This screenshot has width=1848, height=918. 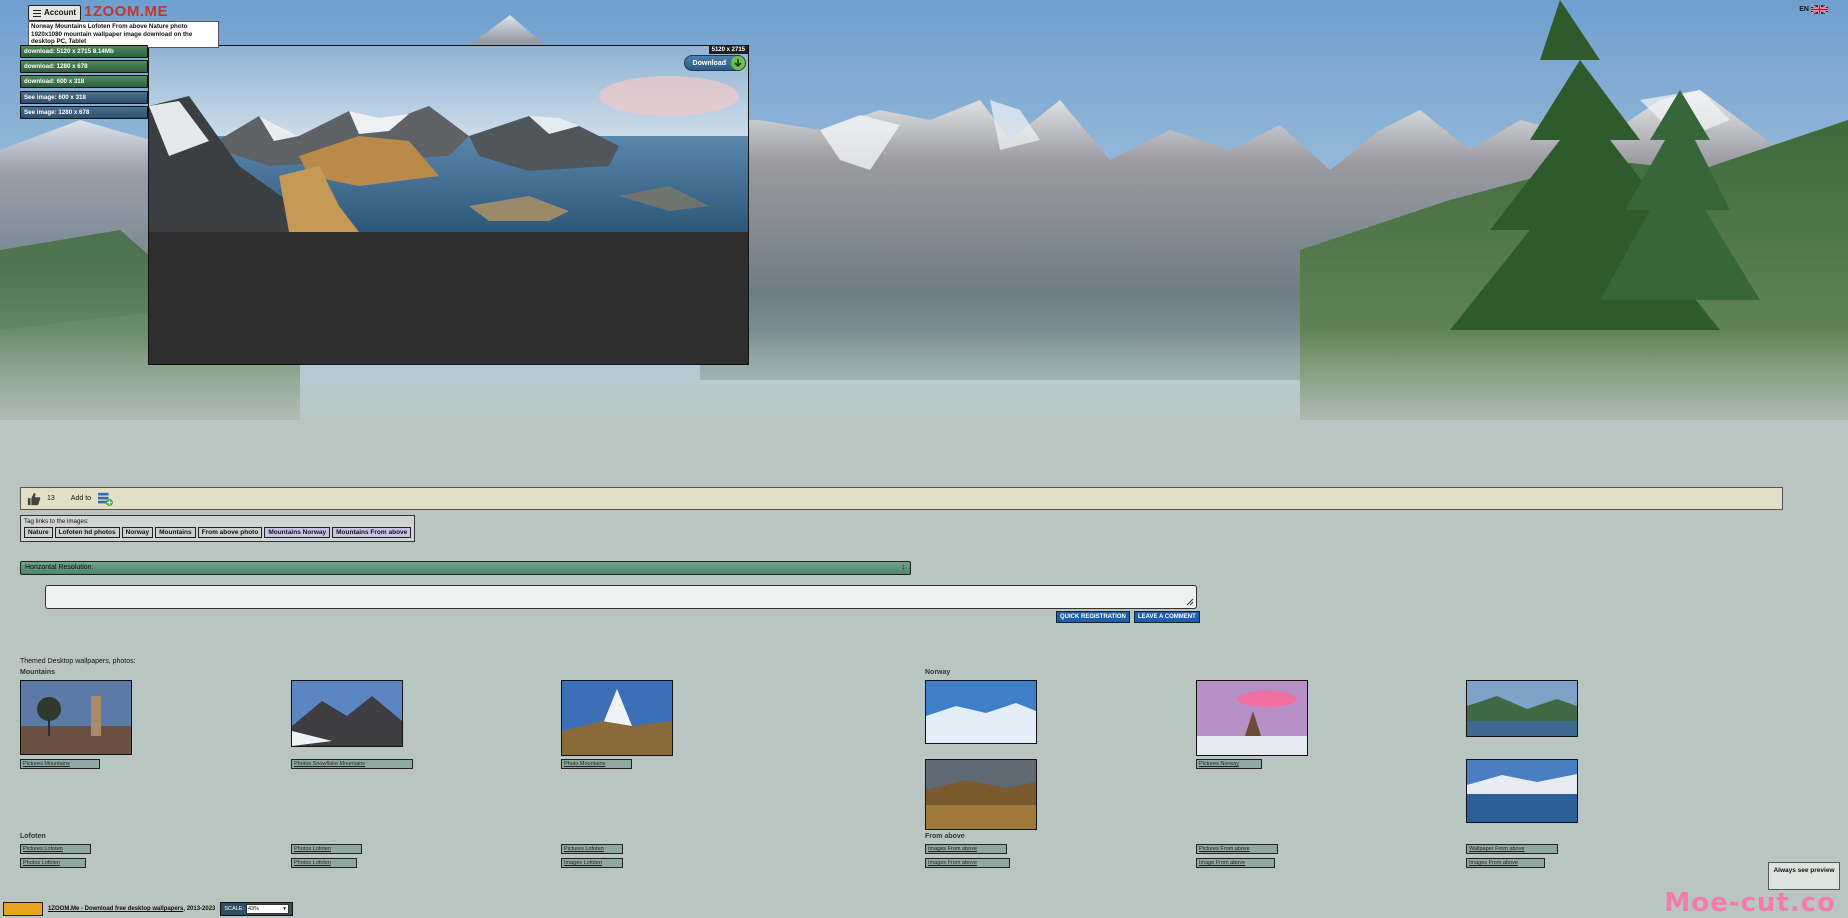 I want to click on always-preview-toggle: Always see preview, so click(x=1804, y=876).